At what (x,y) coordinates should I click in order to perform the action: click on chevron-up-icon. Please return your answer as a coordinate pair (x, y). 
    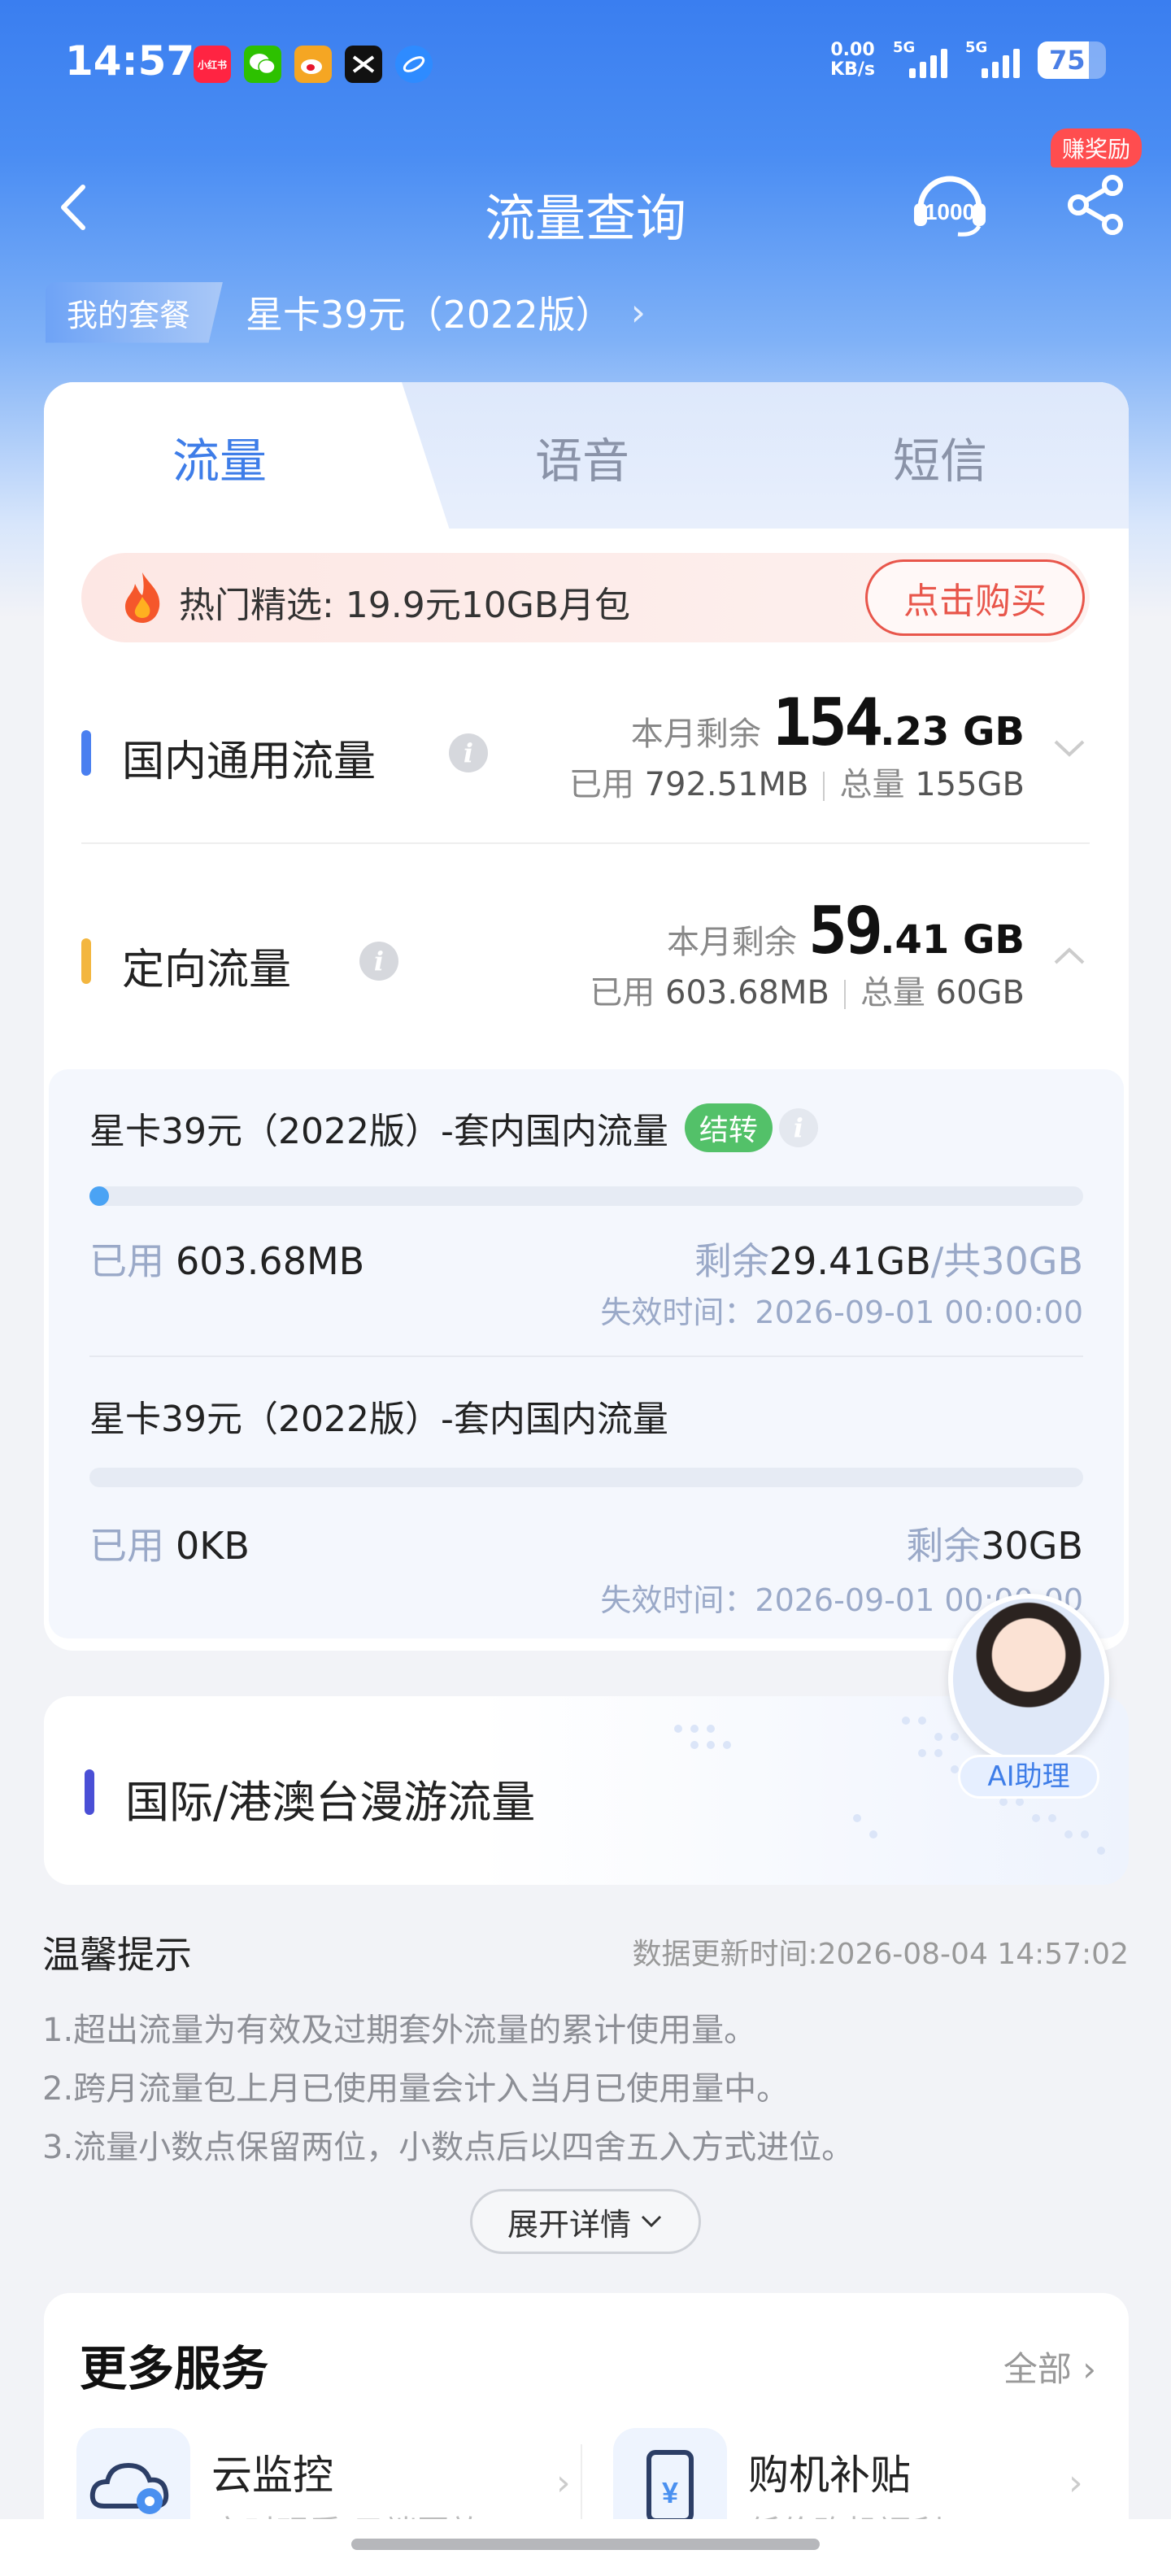
    Looking at the image, I should click on (1069, 957).